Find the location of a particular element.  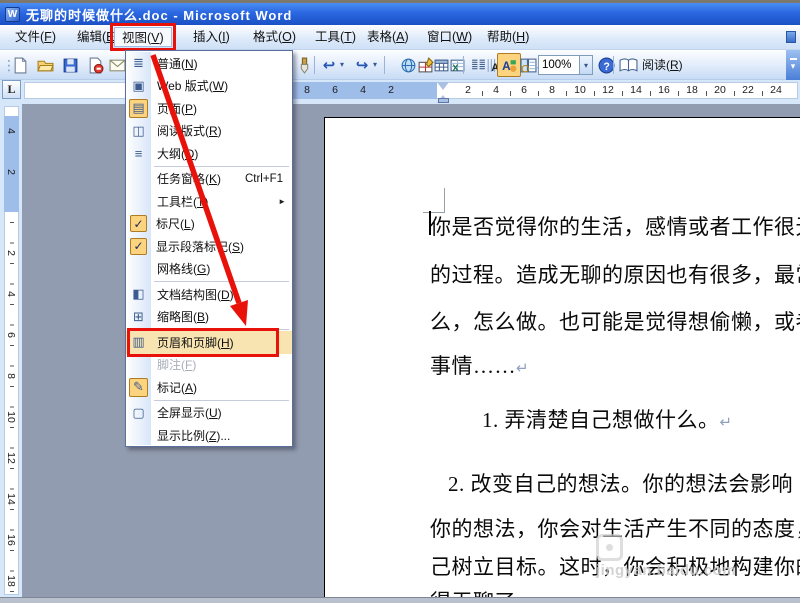

left-indent-marker is located at coordinates (443, 100).